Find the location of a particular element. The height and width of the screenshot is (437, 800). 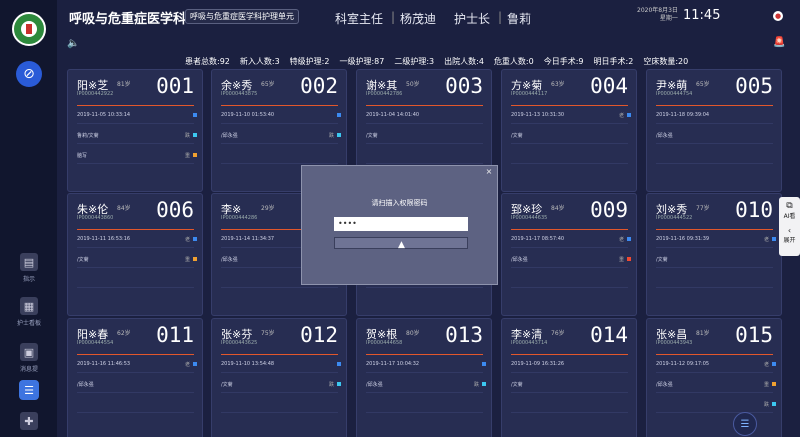

card-row: 2019-11-10 13:54:48 is located at coordinates (281, 367).